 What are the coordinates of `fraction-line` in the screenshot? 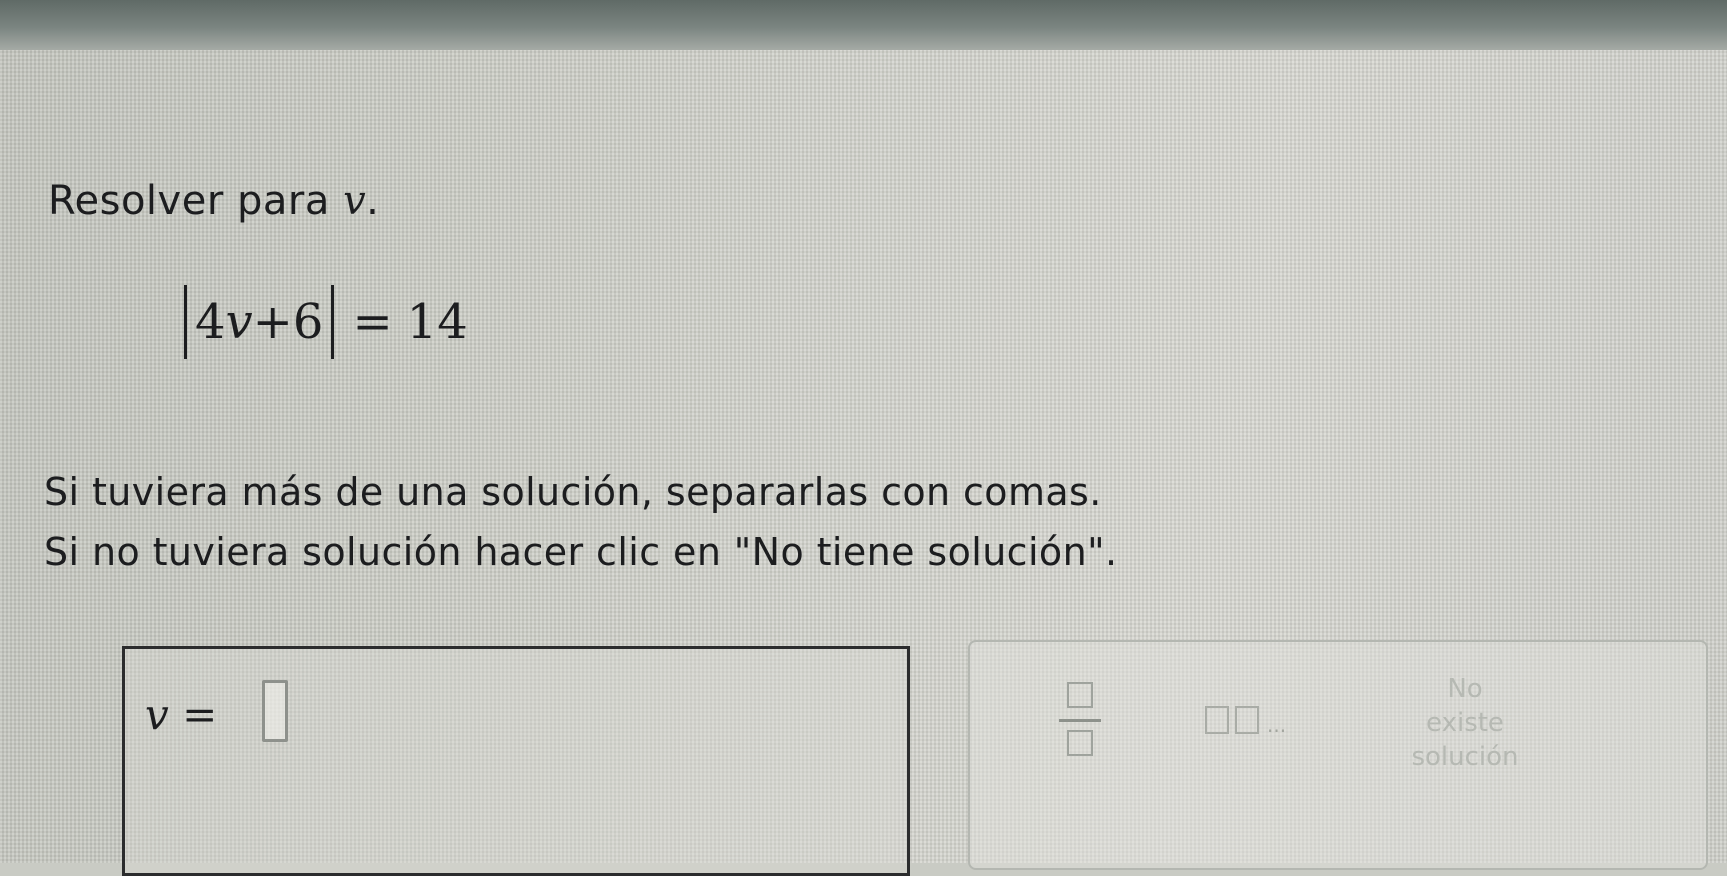 It's located at (1080, 720).